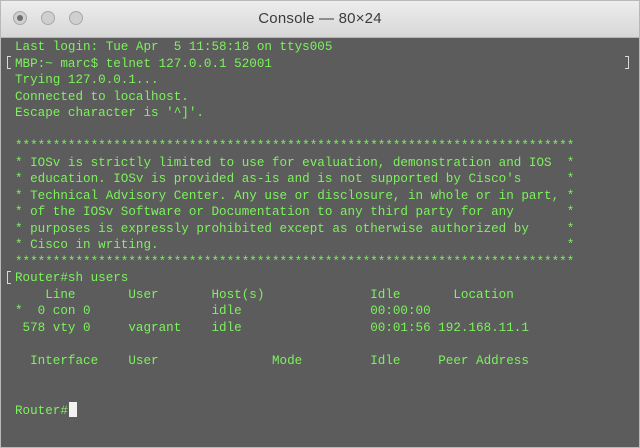  What do you see at coordinates (223, 311) in the screenshot?
I see `terminal-line: * 0 con 0 idle 00:00:00` at bounding box center [223, 311].